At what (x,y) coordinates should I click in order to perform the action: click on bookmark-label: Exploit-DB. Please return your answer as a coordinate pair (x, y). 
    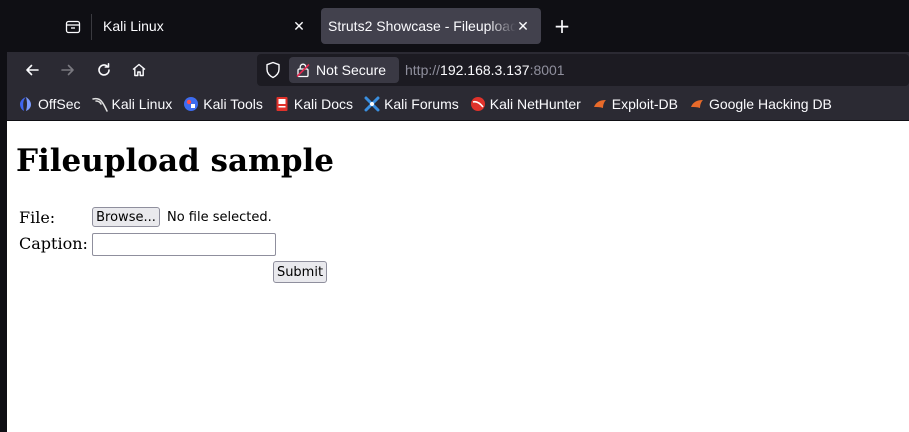
    Looking at the image, I should click on (644, 104).